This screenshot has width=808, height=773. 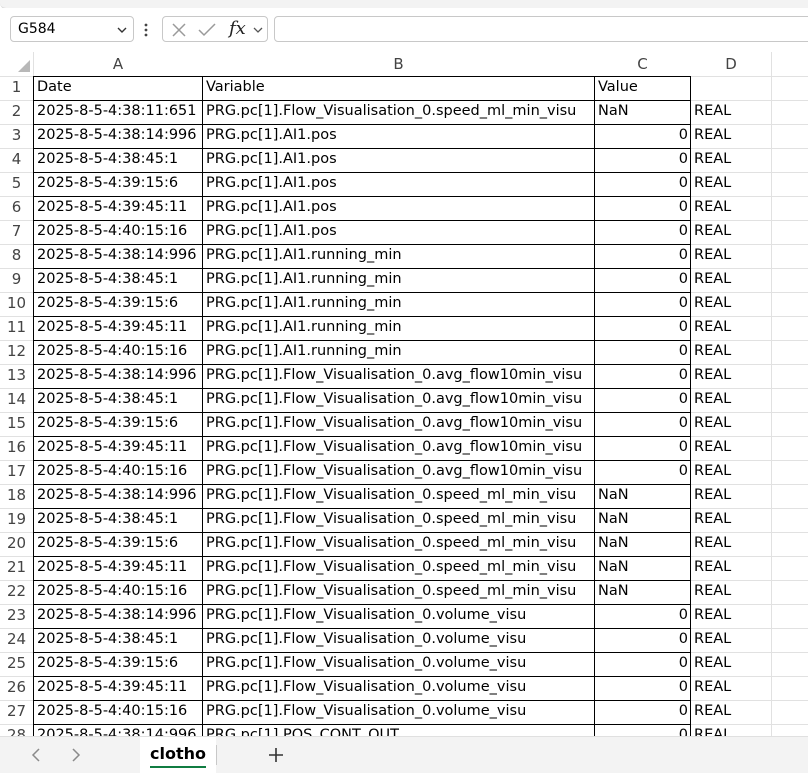 I want to click on row-header: 25, so click(x=16, y=664).